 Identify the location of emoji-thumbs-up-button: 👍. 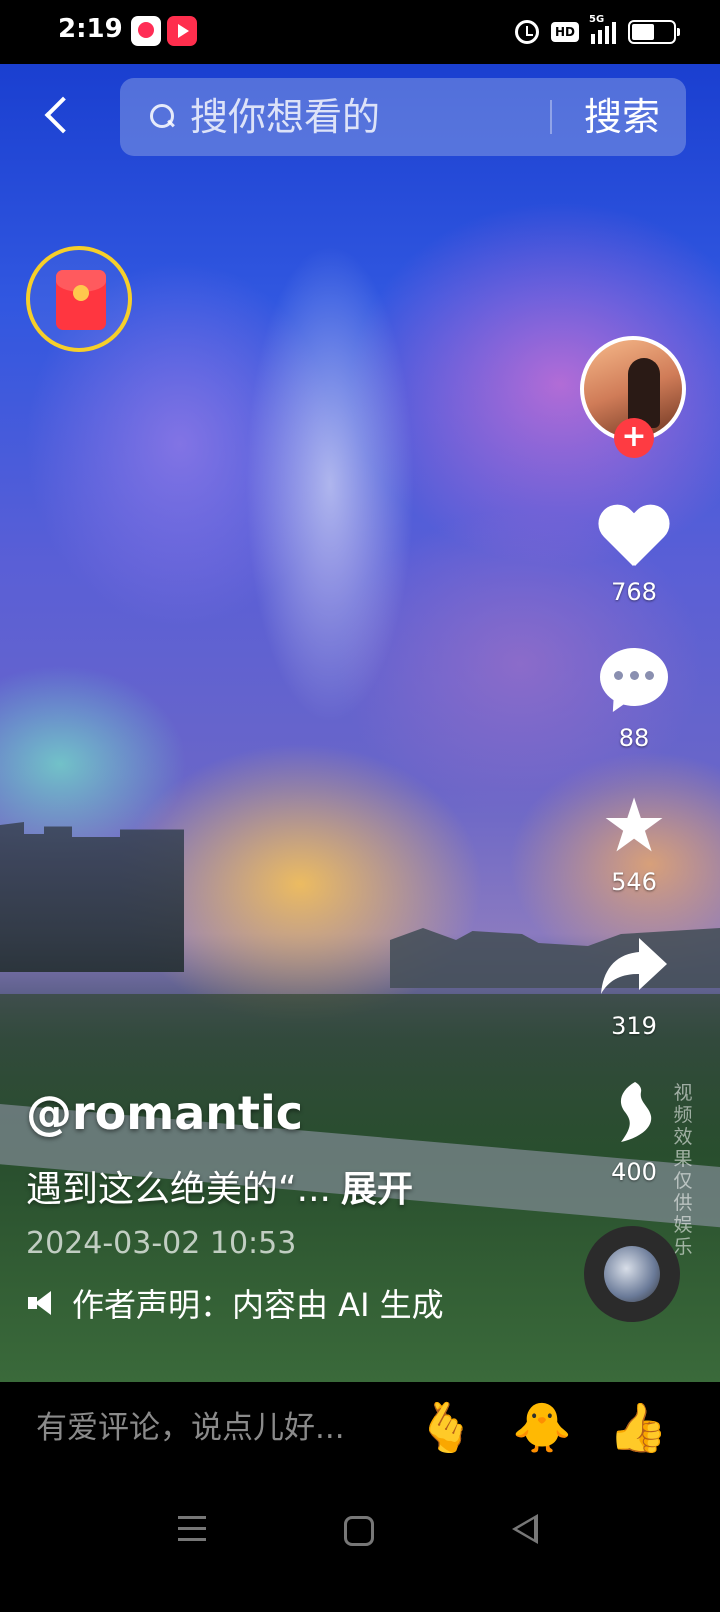
(638, 1428).